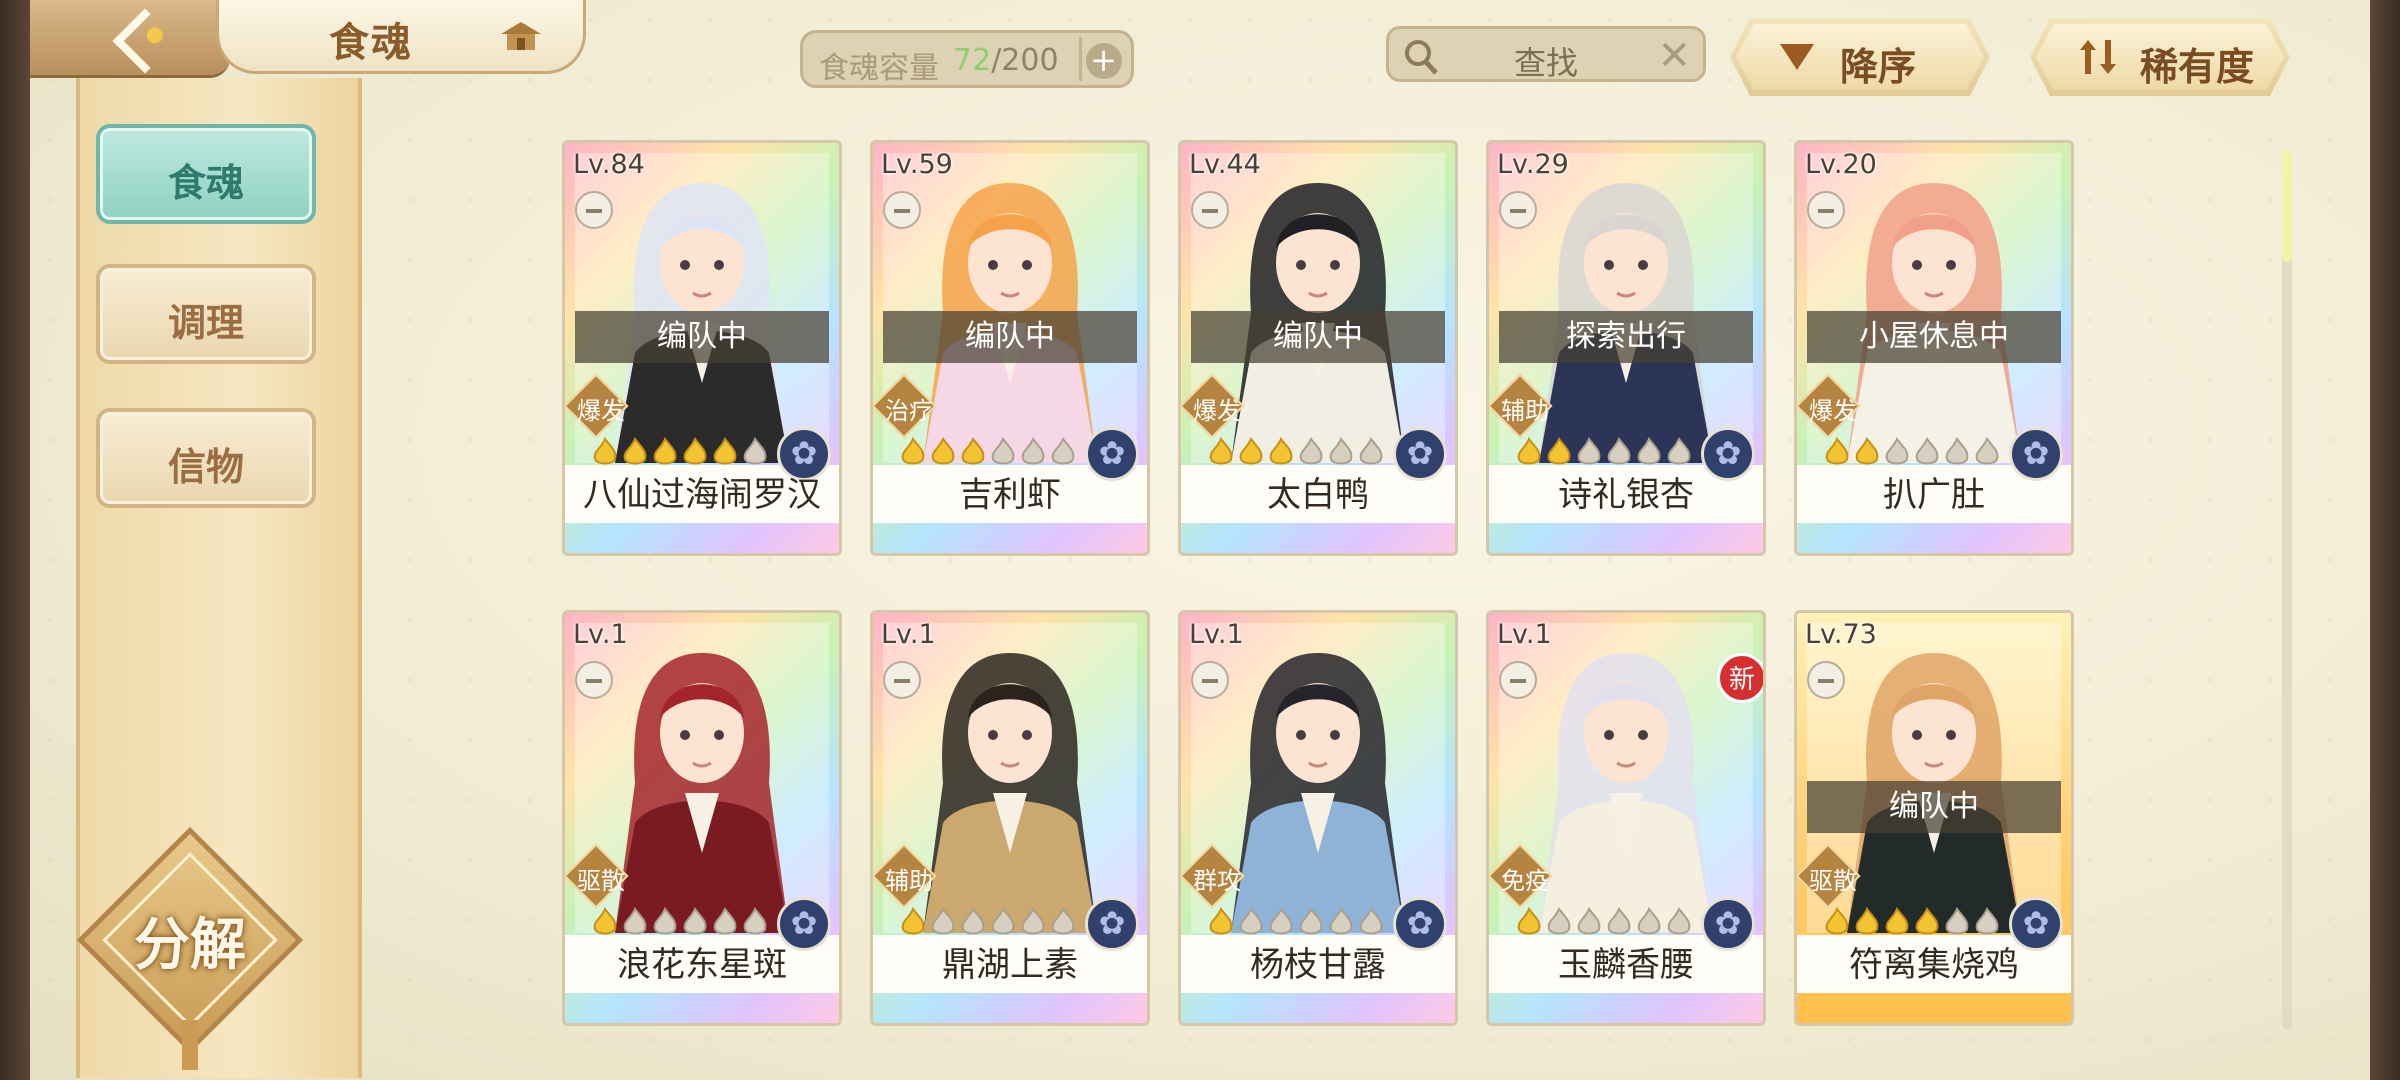  I want to click on role-label: 驱散, so click(1833, 881).